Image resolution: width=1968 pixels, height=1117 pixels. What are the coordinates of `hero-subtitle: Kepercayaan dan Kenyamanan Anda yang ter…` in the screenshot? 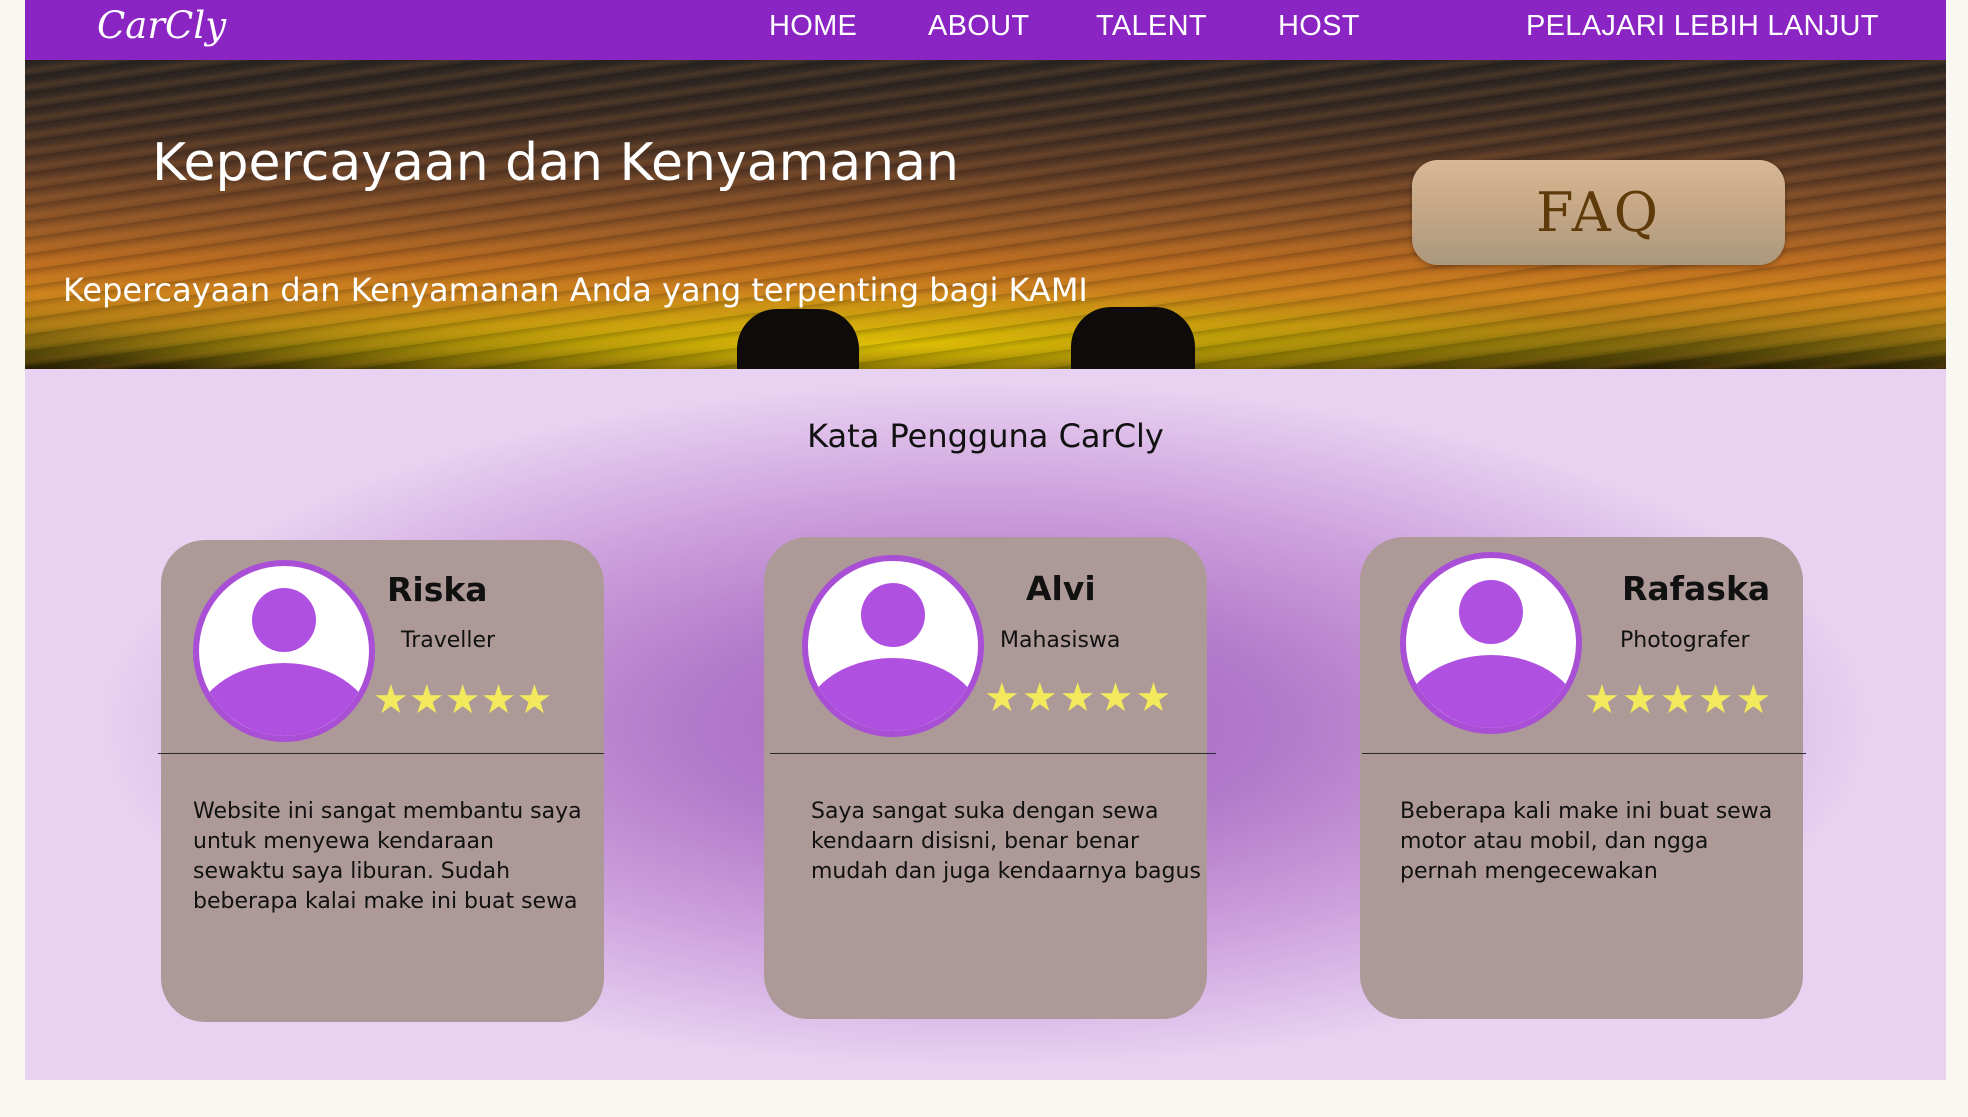 It's located at (575, 290).